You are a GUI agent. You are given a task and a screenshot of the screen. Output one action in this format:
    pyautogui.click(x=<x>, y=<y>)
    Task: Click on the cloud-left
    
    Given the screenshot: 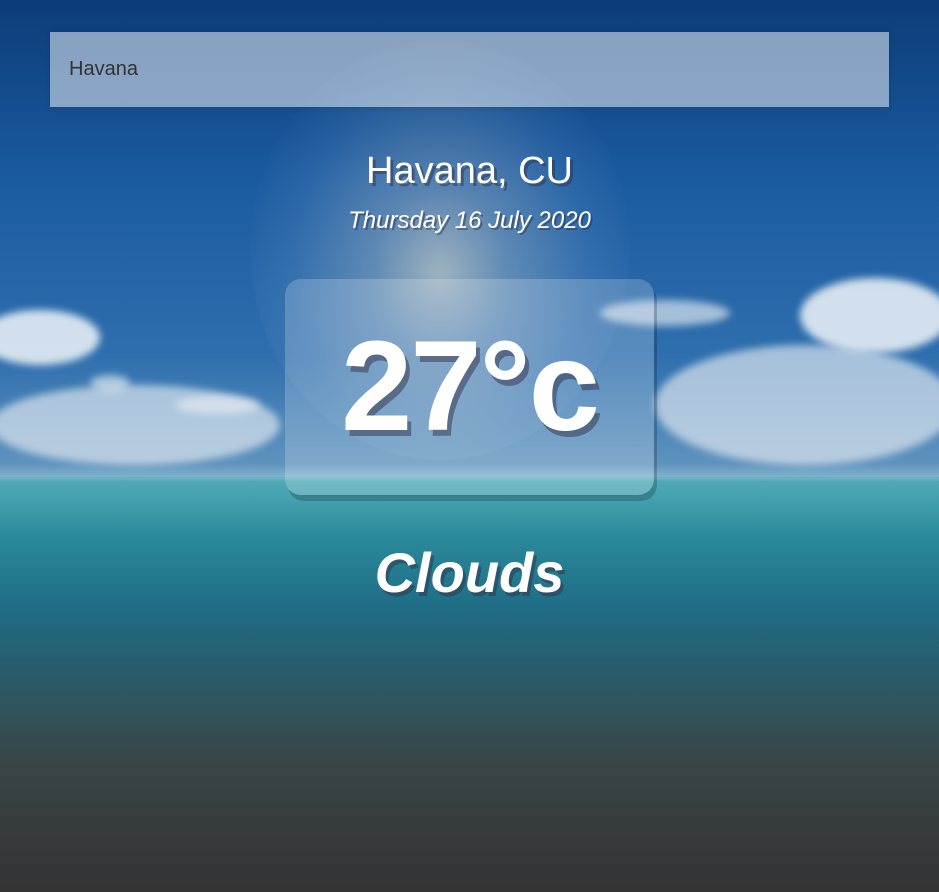 What is the action you would take?
    pyautogui.click(x=50, y=337)
    